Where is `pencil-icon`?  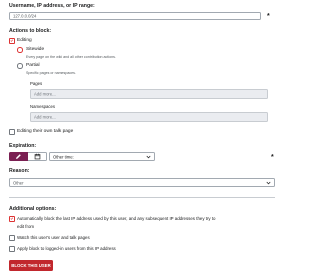
pencil-icon is located at coordinates (18, 156).